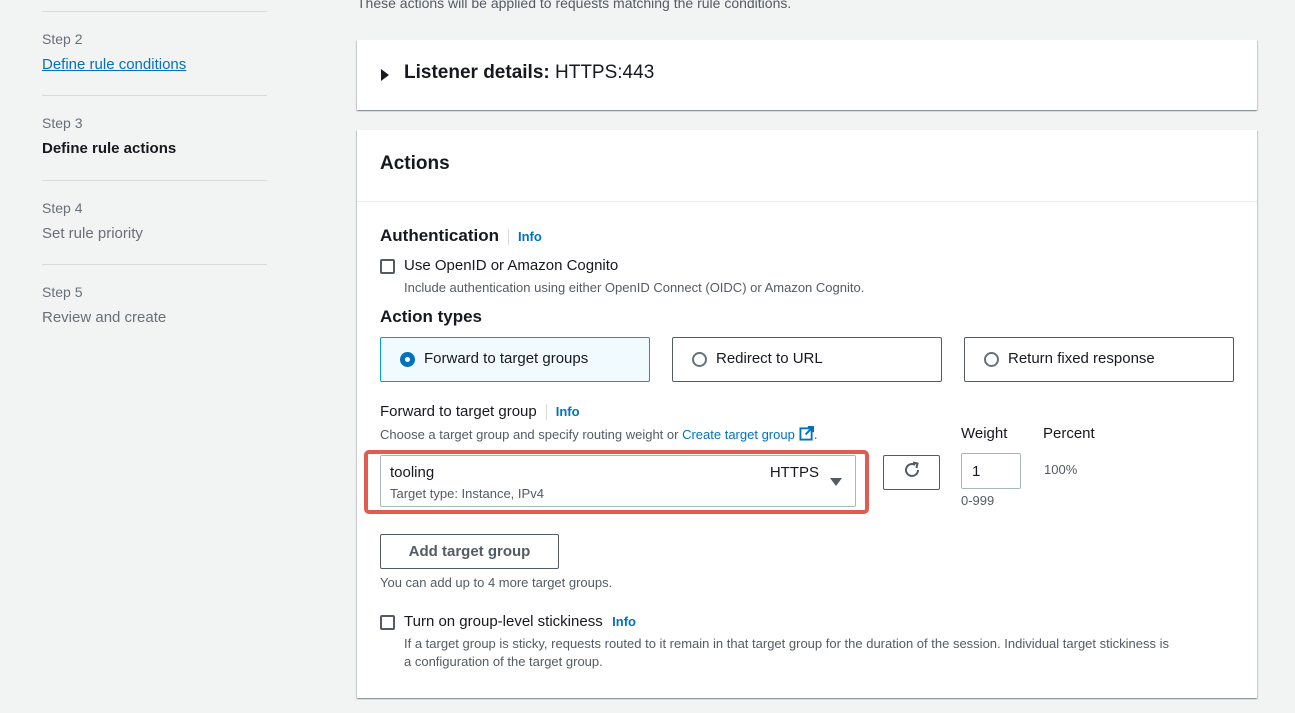  Describe the element at coordinates (807, 166) in the screenshot. I see `actions-title: Actions` at that location.